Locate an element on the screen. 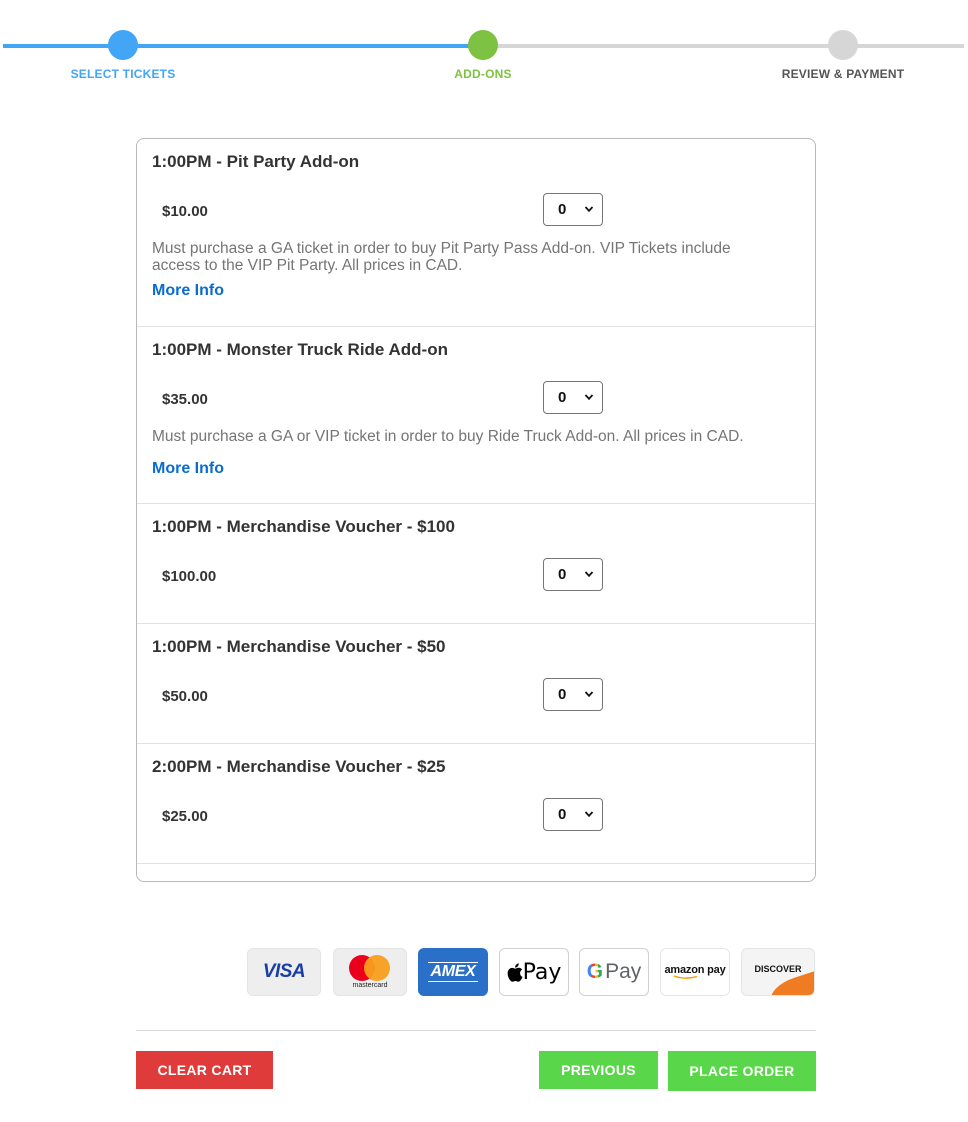 The width and height of the screenshot is (968, 1122). visa-icon: VISA is located at coordinates (284, 972).